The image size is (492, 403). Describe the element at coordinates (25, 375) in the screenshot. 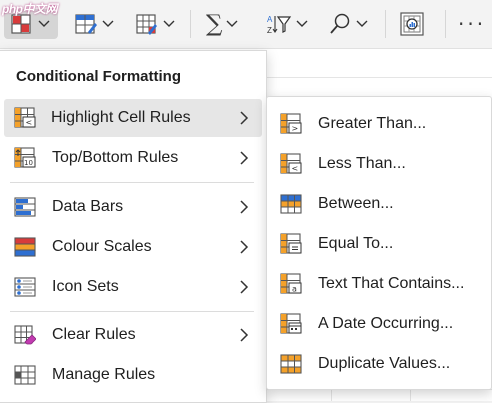

I see `manage-rules-icon` at that location.